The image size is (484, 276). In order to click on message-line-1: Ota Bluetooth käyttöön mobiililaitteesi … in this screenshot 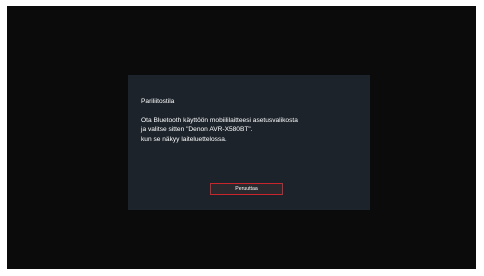, I will do `click(219, 120)`.